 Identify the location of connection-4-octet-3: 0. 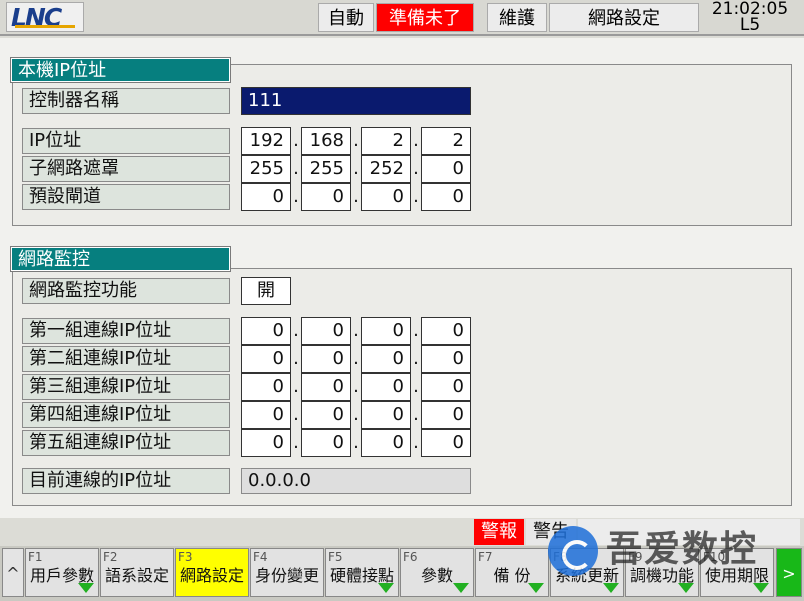
(386, 415).